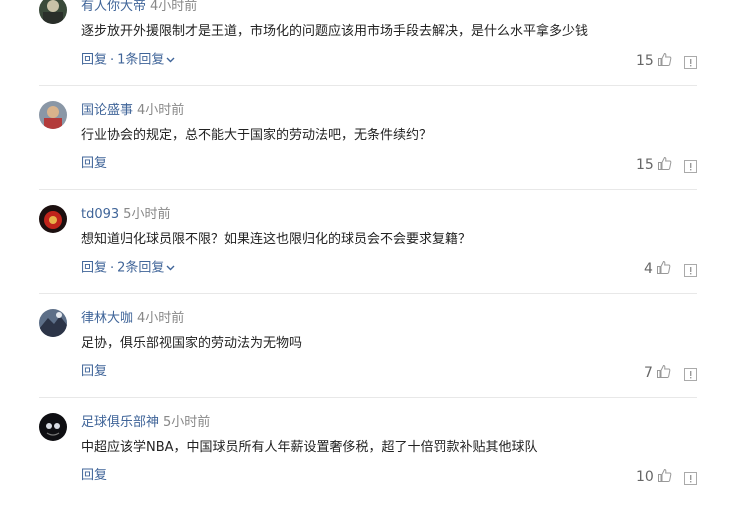  What do you see at coordinates (140, 268) in the screenshot?
I see `view-replies-link: 2条回复` at bounding box center [140, 268].